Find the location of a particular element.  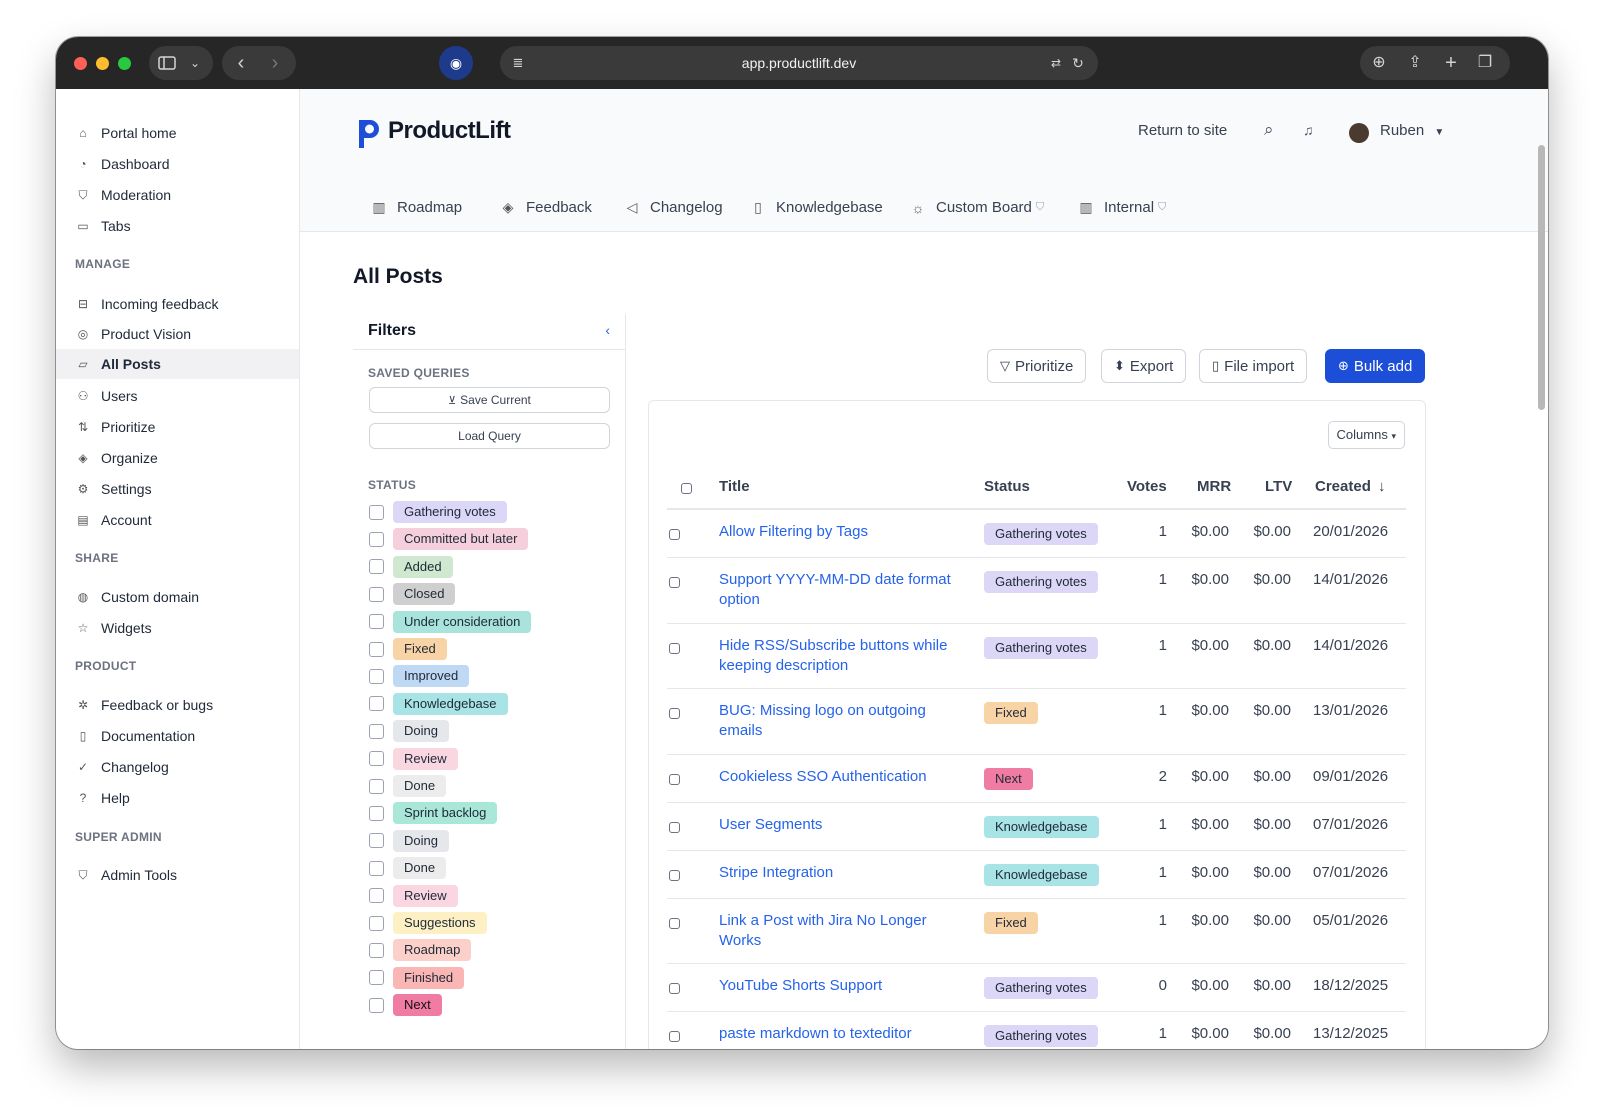

sidebar-item-account: ▤ Account is located at coordinates (177, 520).